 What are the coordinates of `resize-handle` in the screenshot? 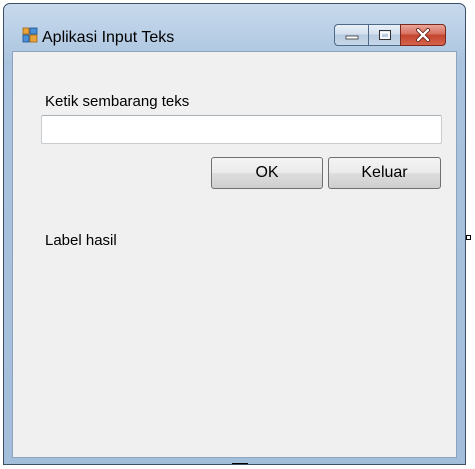 It's located at (468, 237).